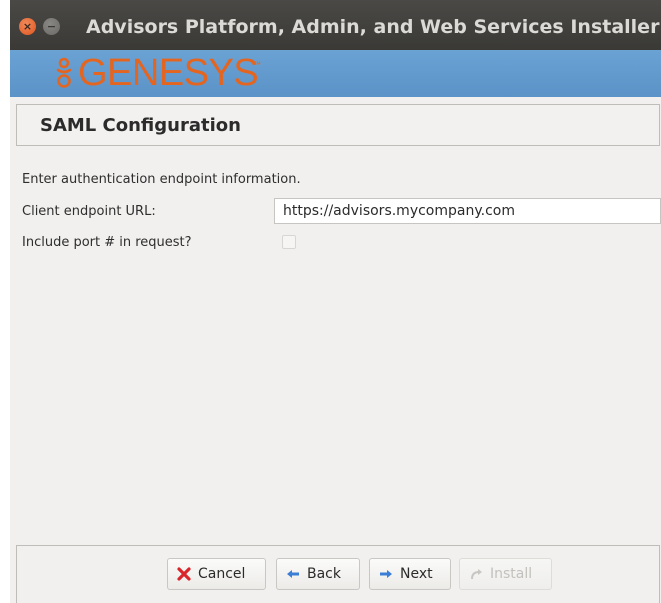  Describe the element at coordinates (64, 72) in the screenshot. I see `genesys-logo-icon` at that location.